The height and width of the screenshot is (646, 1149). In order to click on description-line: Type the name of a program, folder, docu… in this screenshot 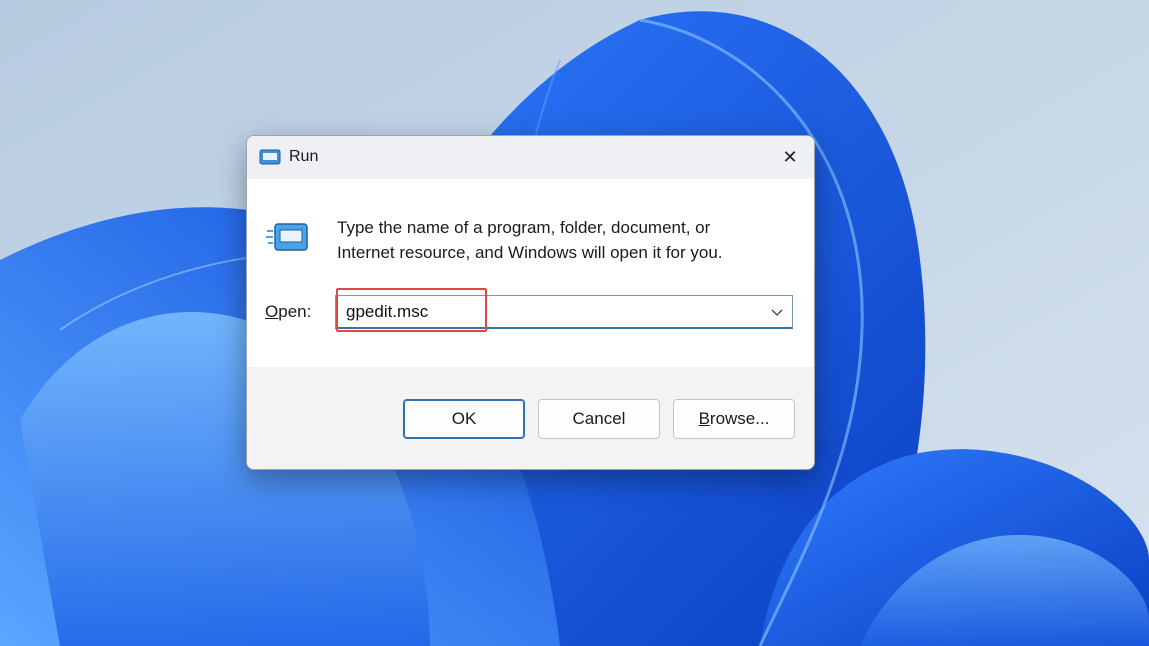, I will do `click(524, 227)`.